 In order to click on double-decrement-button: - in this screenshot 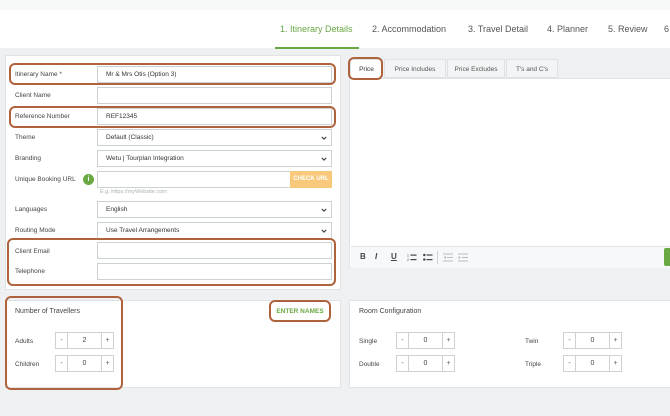, I will do `click(402, 363)`.